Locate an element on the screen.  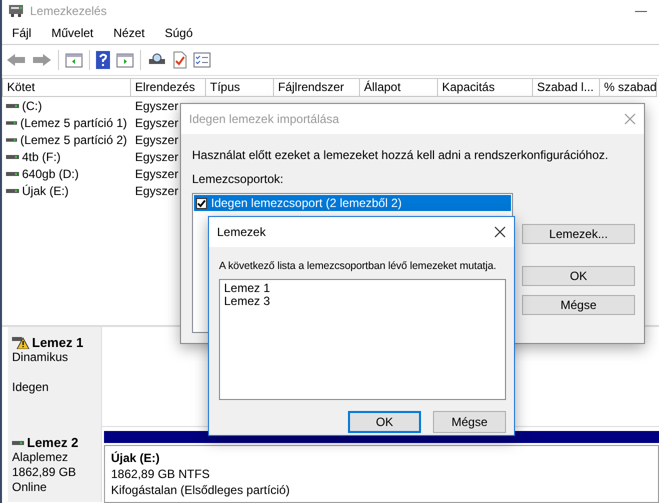
checklist-icon is located at coordinates (180, 60).